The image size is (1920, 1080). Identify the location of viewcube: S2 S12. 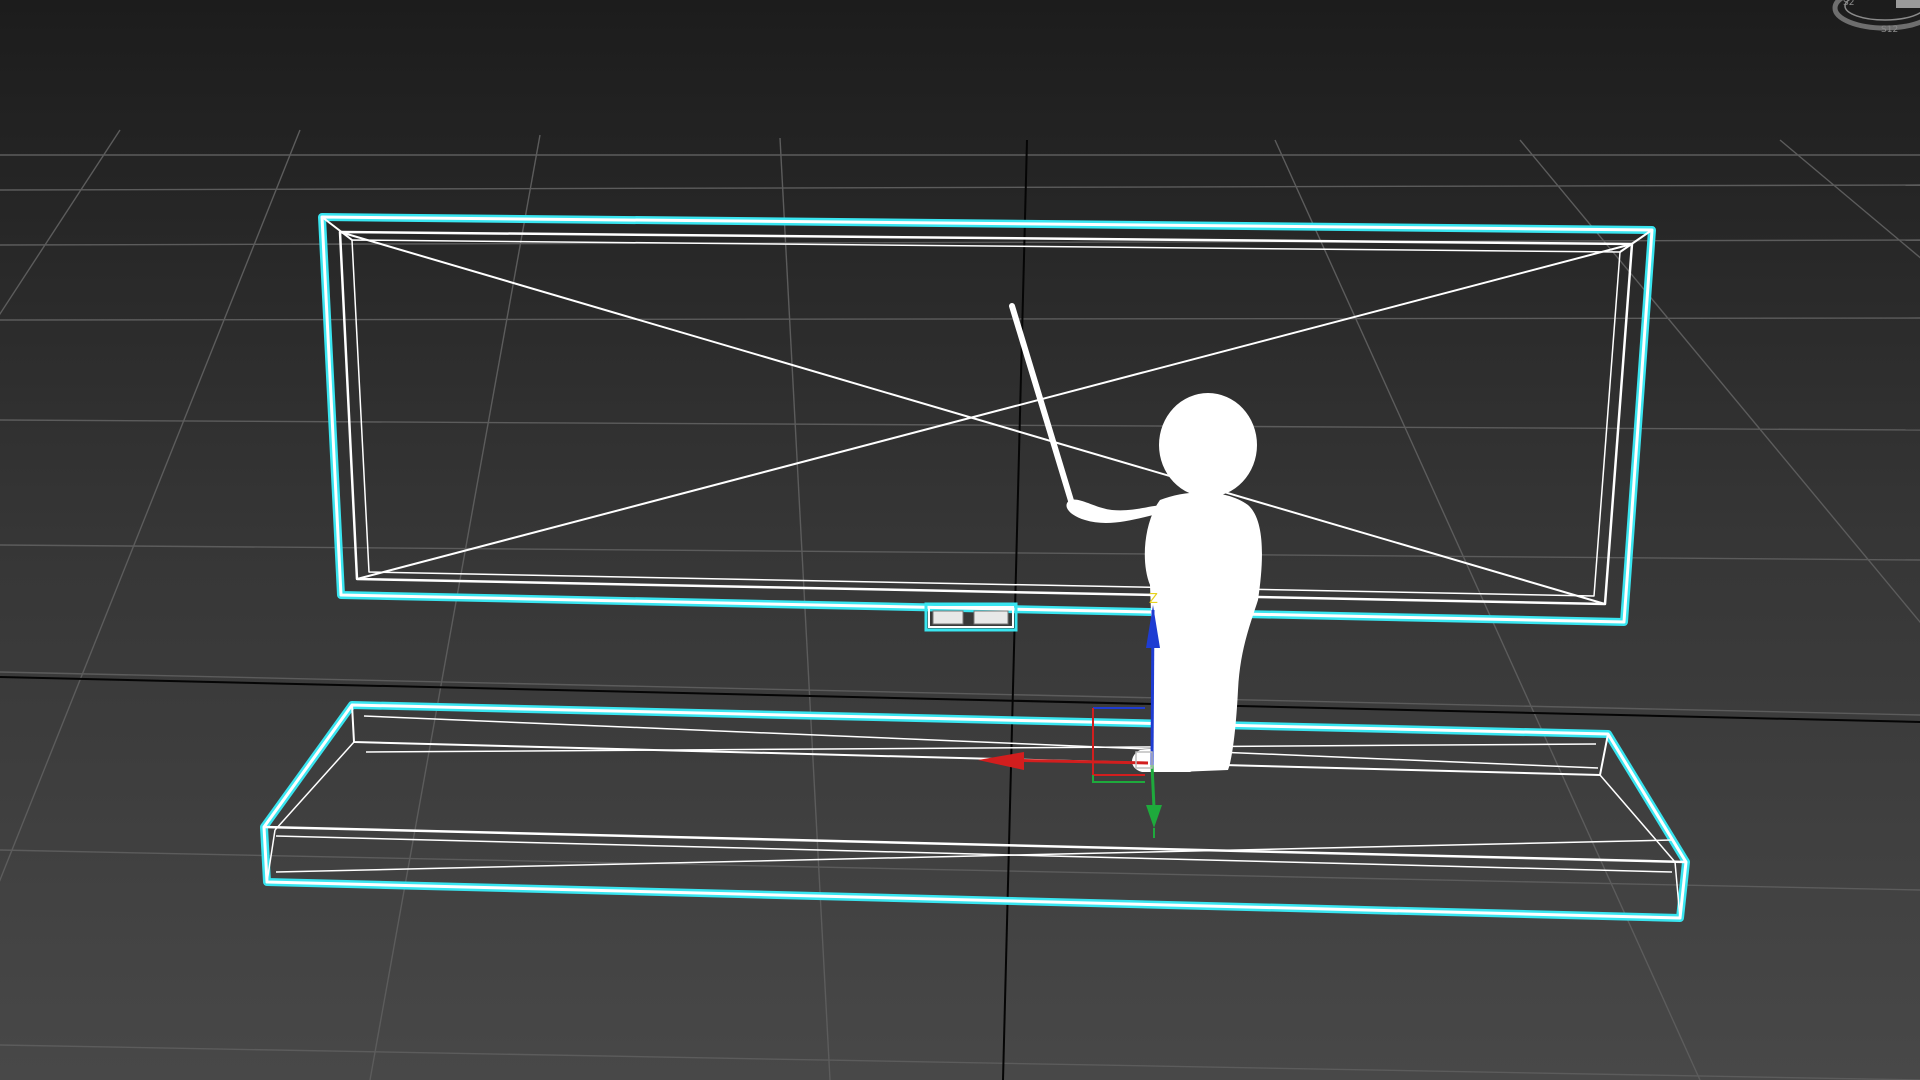
(1855, 20).